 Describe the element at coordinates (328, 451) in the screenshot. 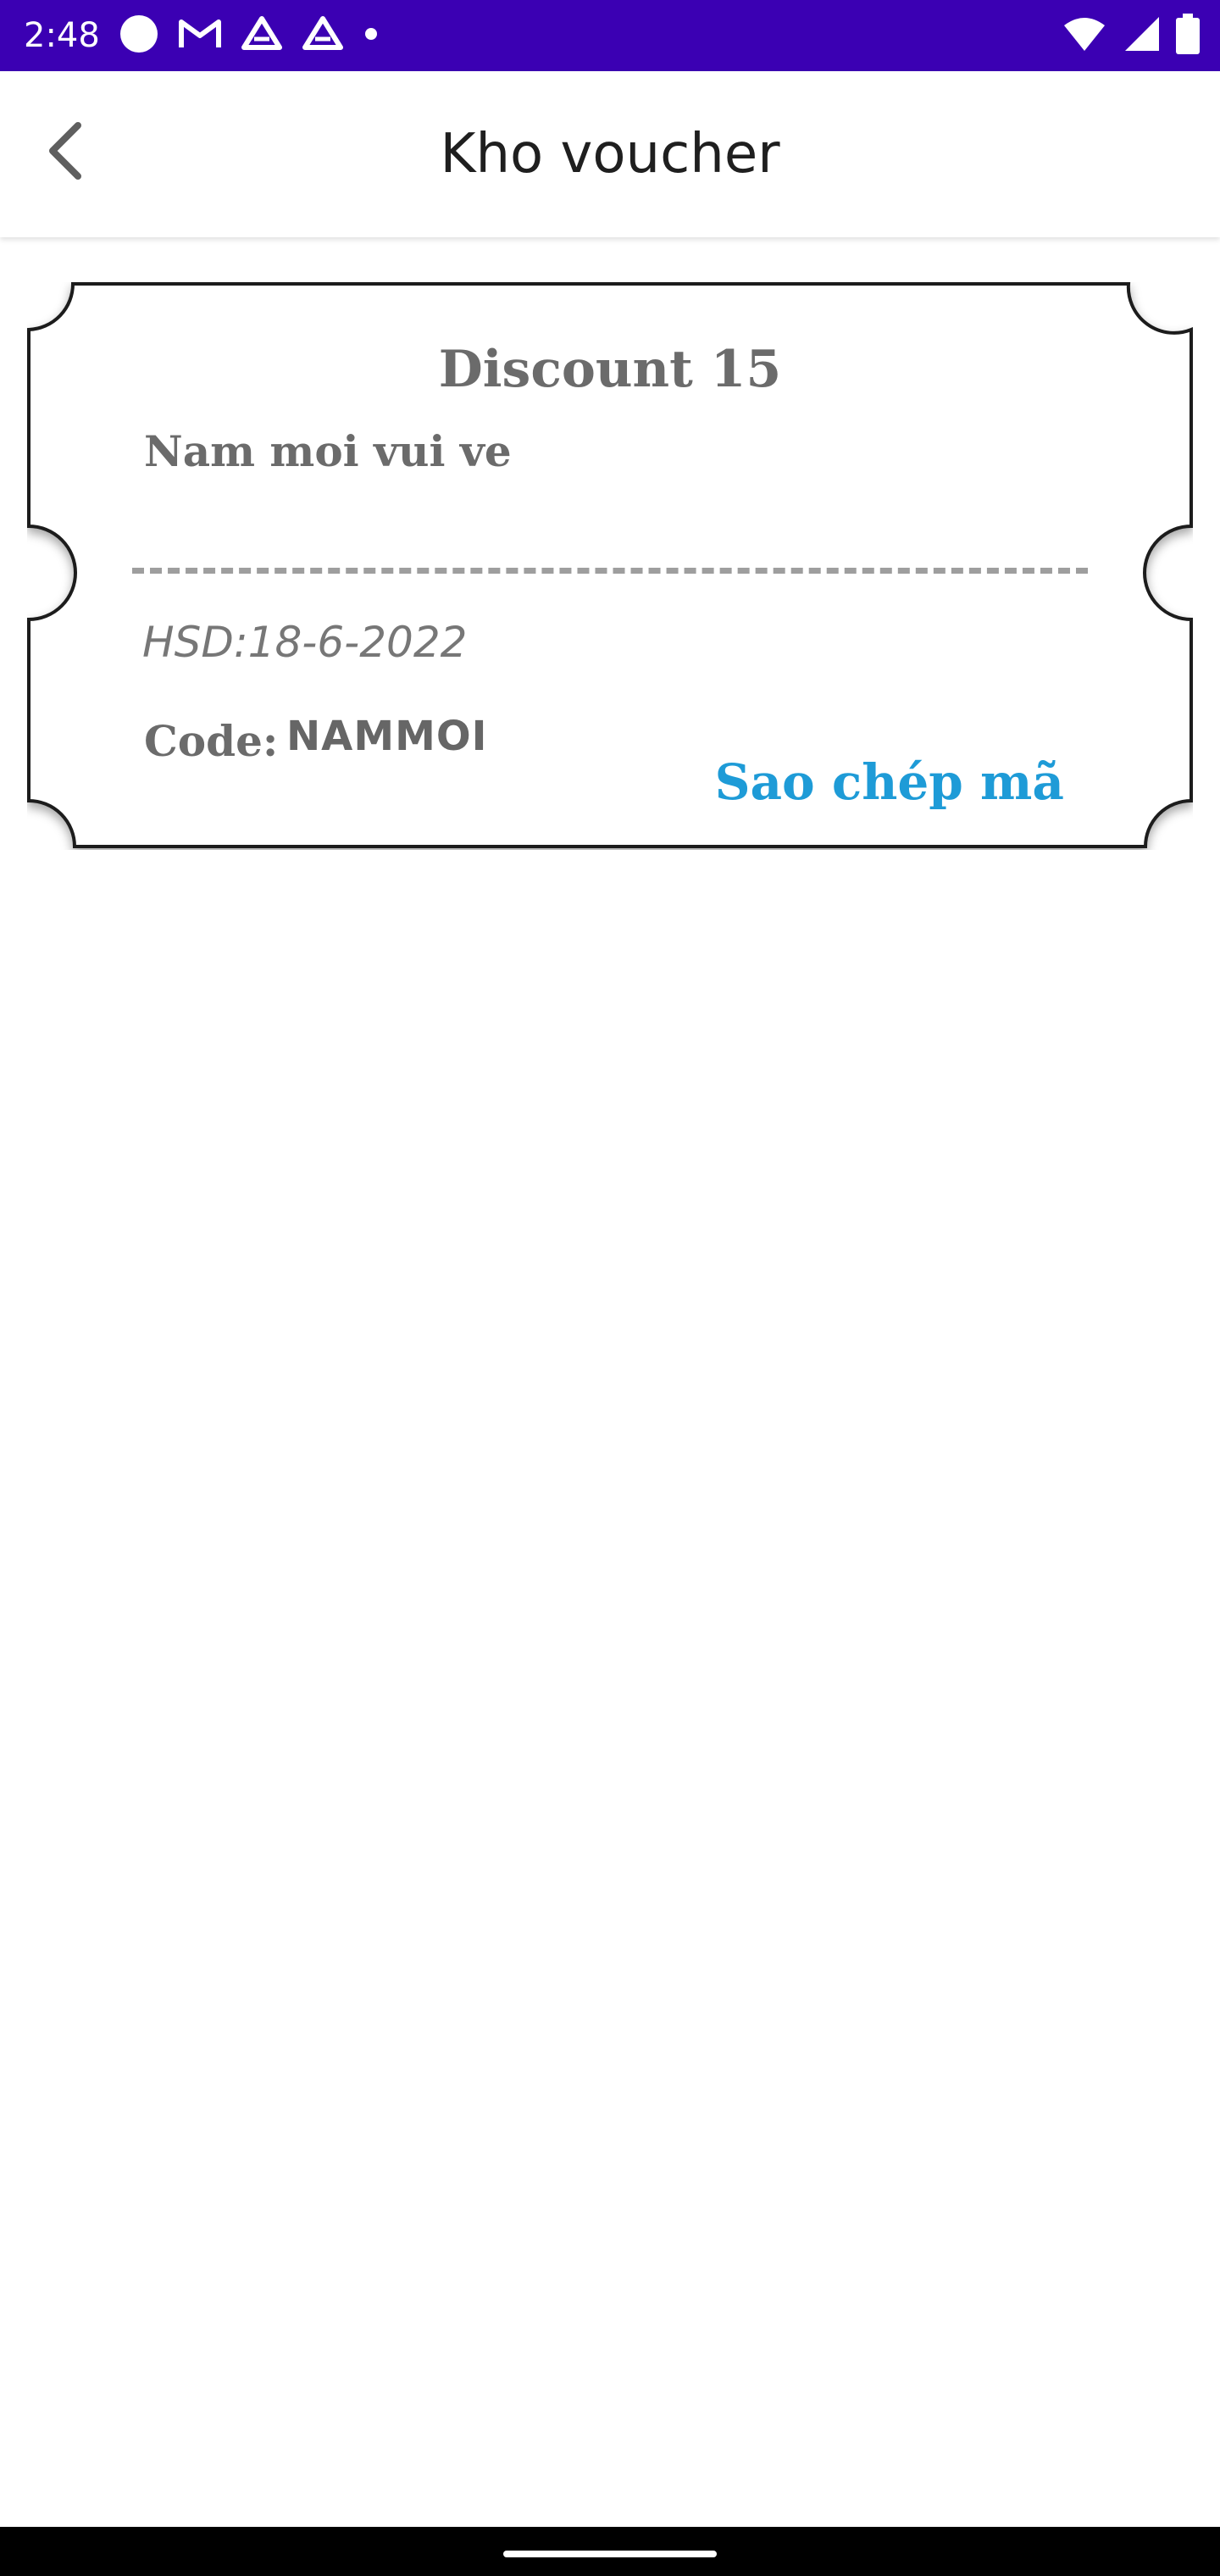

I see `voucher-description: Nam moi vui ve` at that location.